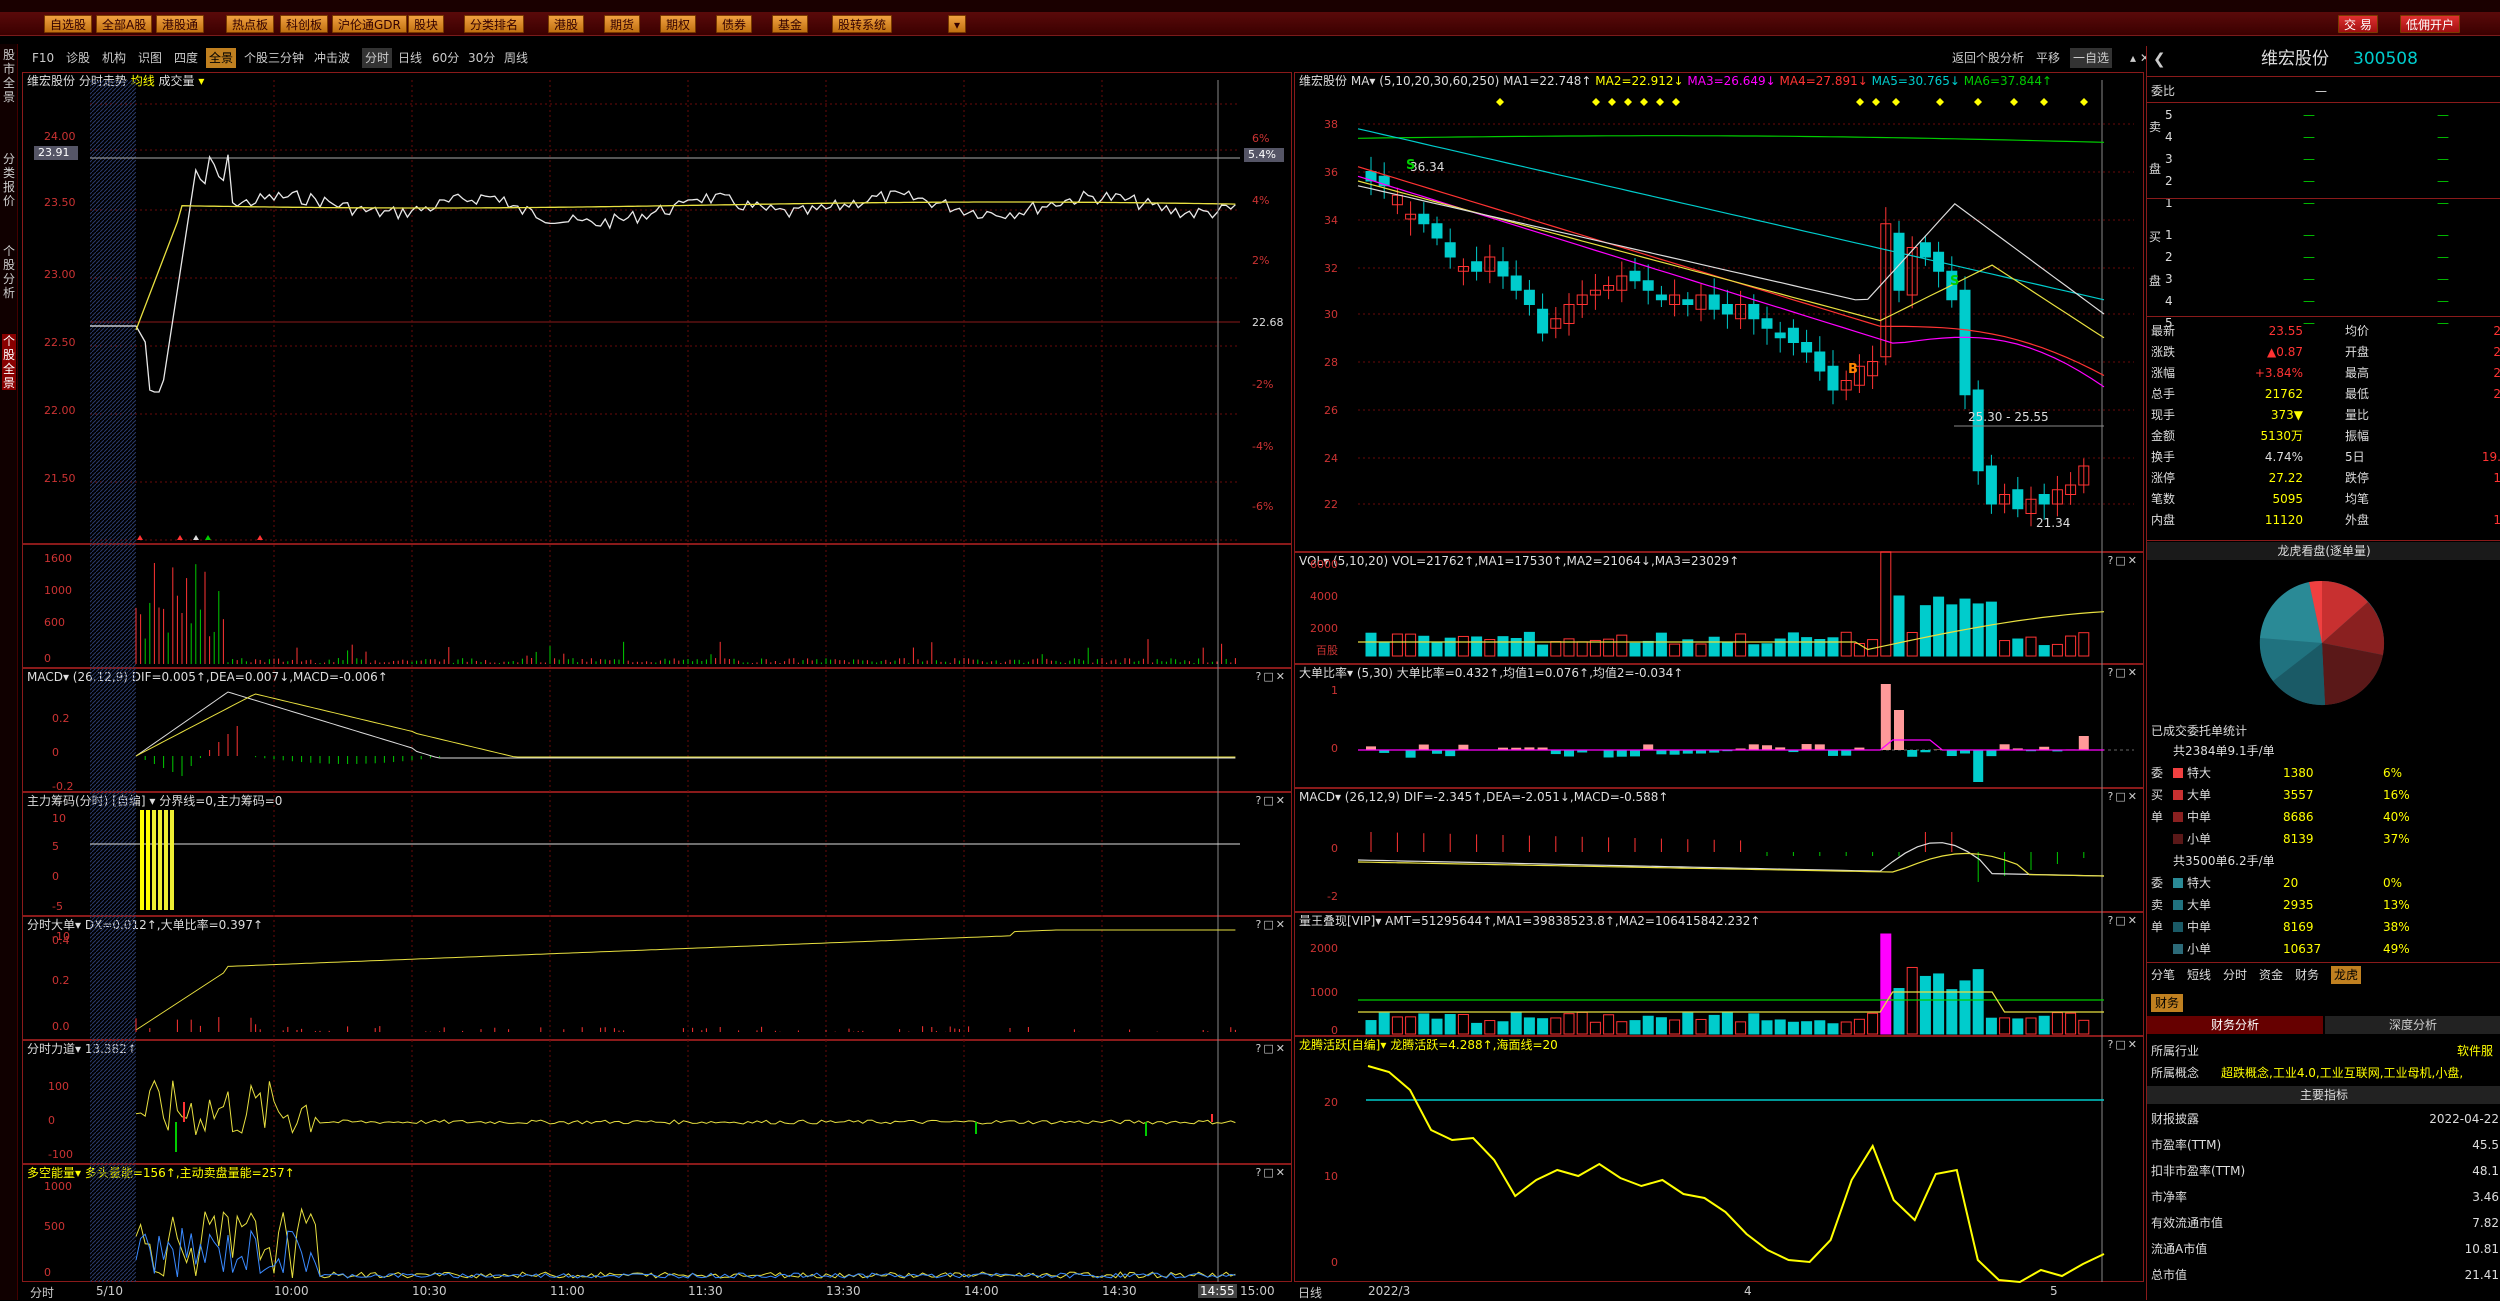 This screenshot has width=2500, height=1301. I want to click on x-label: 日线, so click(1310, 1292).